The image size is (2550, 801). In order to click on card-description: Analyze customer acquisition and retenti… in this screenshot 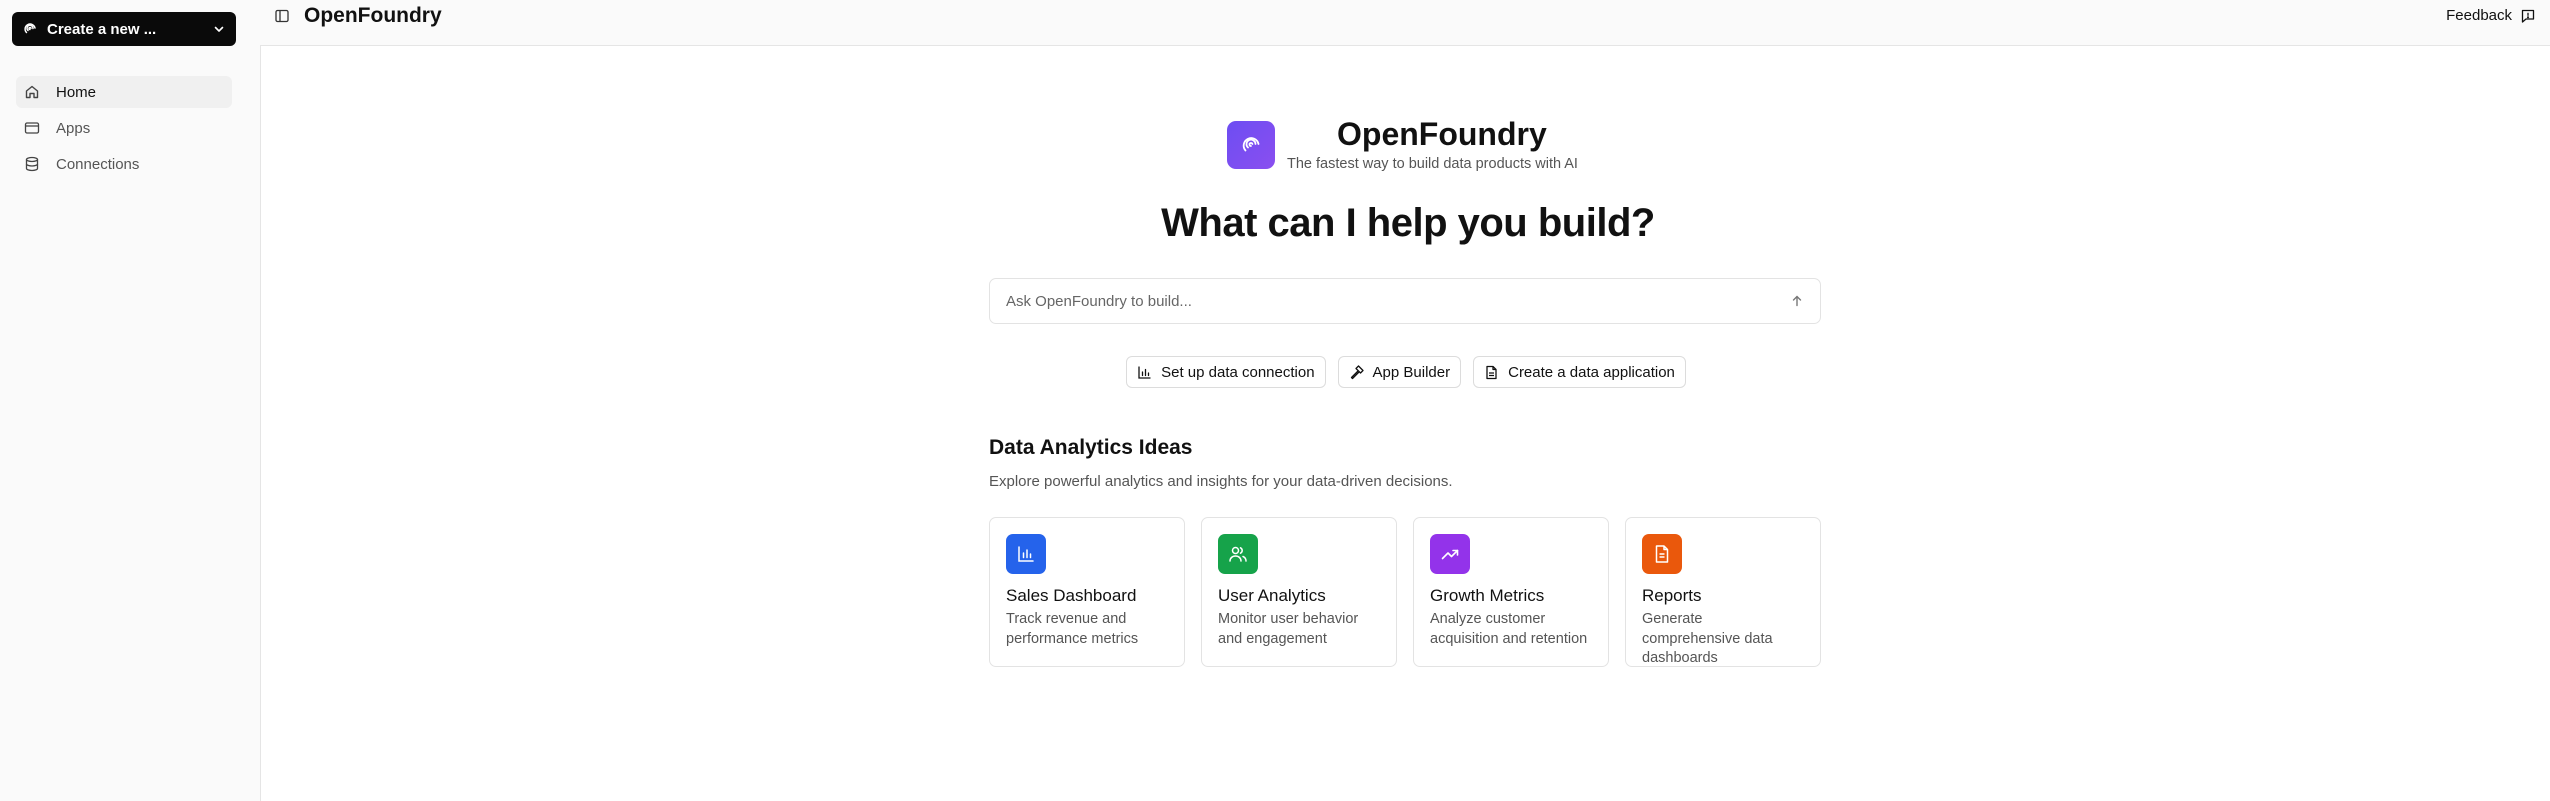, I will do `click(1509, 629)`.